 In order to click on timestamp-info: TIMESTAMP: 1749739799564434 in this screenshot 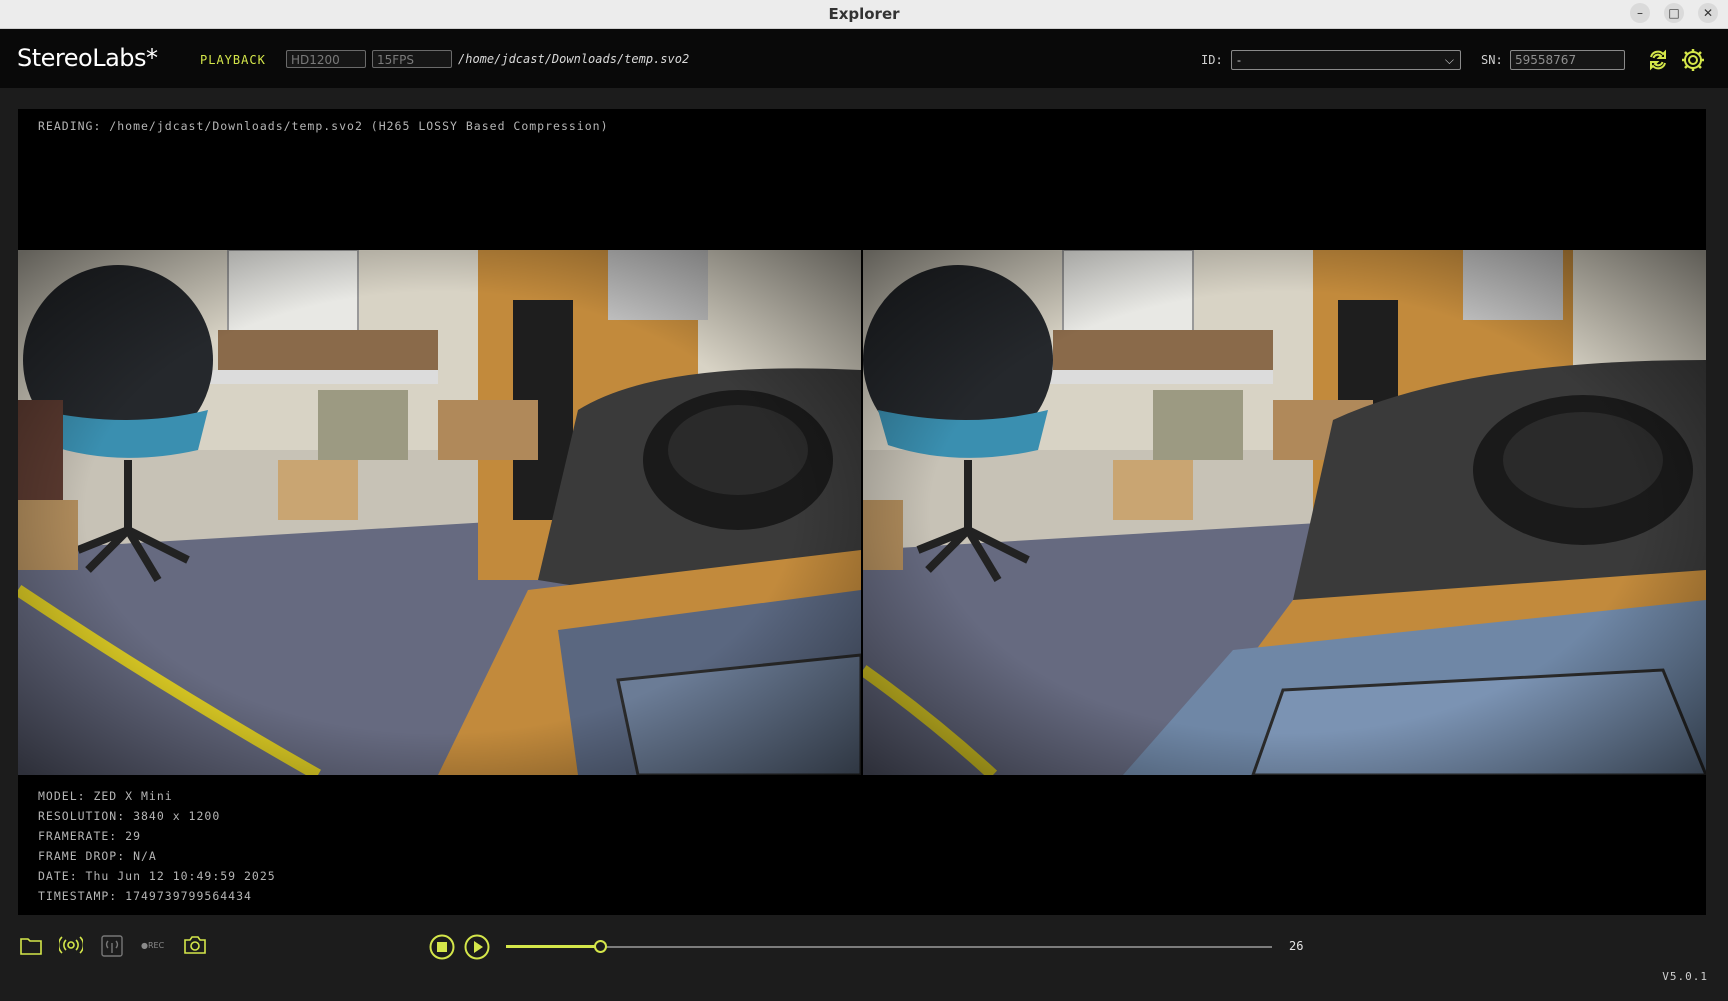, I will do `click(145, 896)`.